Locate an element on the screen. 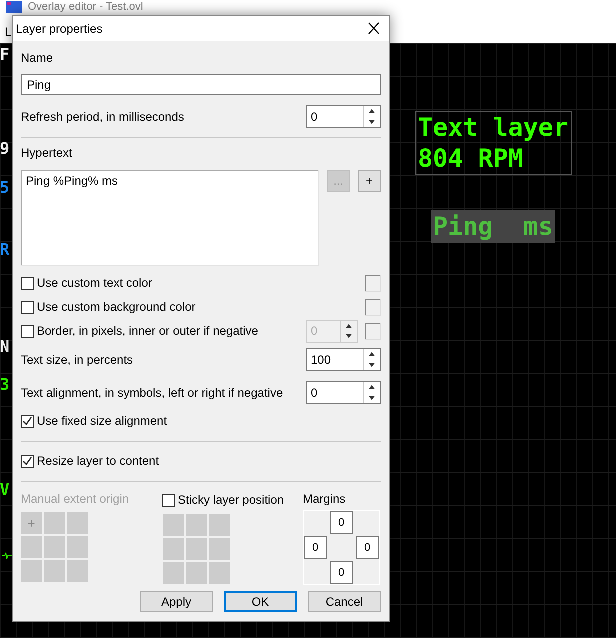 The height and width of the screenshot is (638, 616). checkbox-label: Resize layer to content is located at coordinates (98, 461).